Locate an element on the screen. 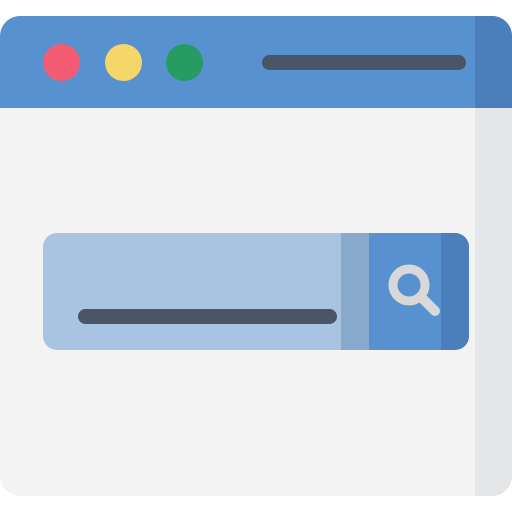 The image size is (512, 512). search-button is located at coordinates (419, 291).